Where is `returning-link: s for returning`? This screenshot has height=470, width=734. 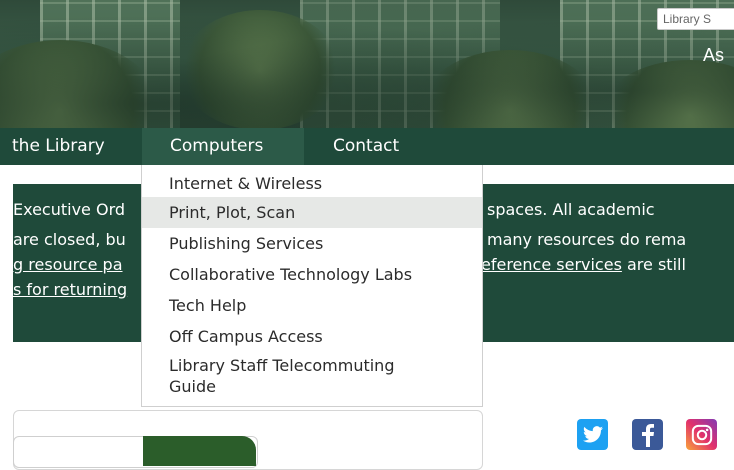 returning-link: s for returning is located at coordinates (70, 289).